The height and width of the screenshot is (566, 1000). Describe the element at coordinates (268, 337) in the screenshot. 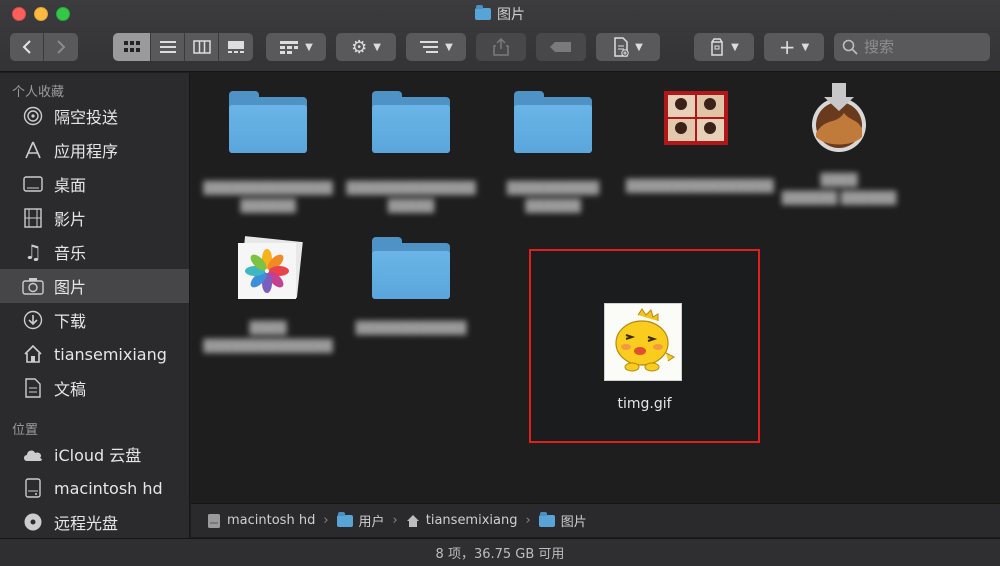

I see `blurred-filename: ████ ██████████████` at that location.